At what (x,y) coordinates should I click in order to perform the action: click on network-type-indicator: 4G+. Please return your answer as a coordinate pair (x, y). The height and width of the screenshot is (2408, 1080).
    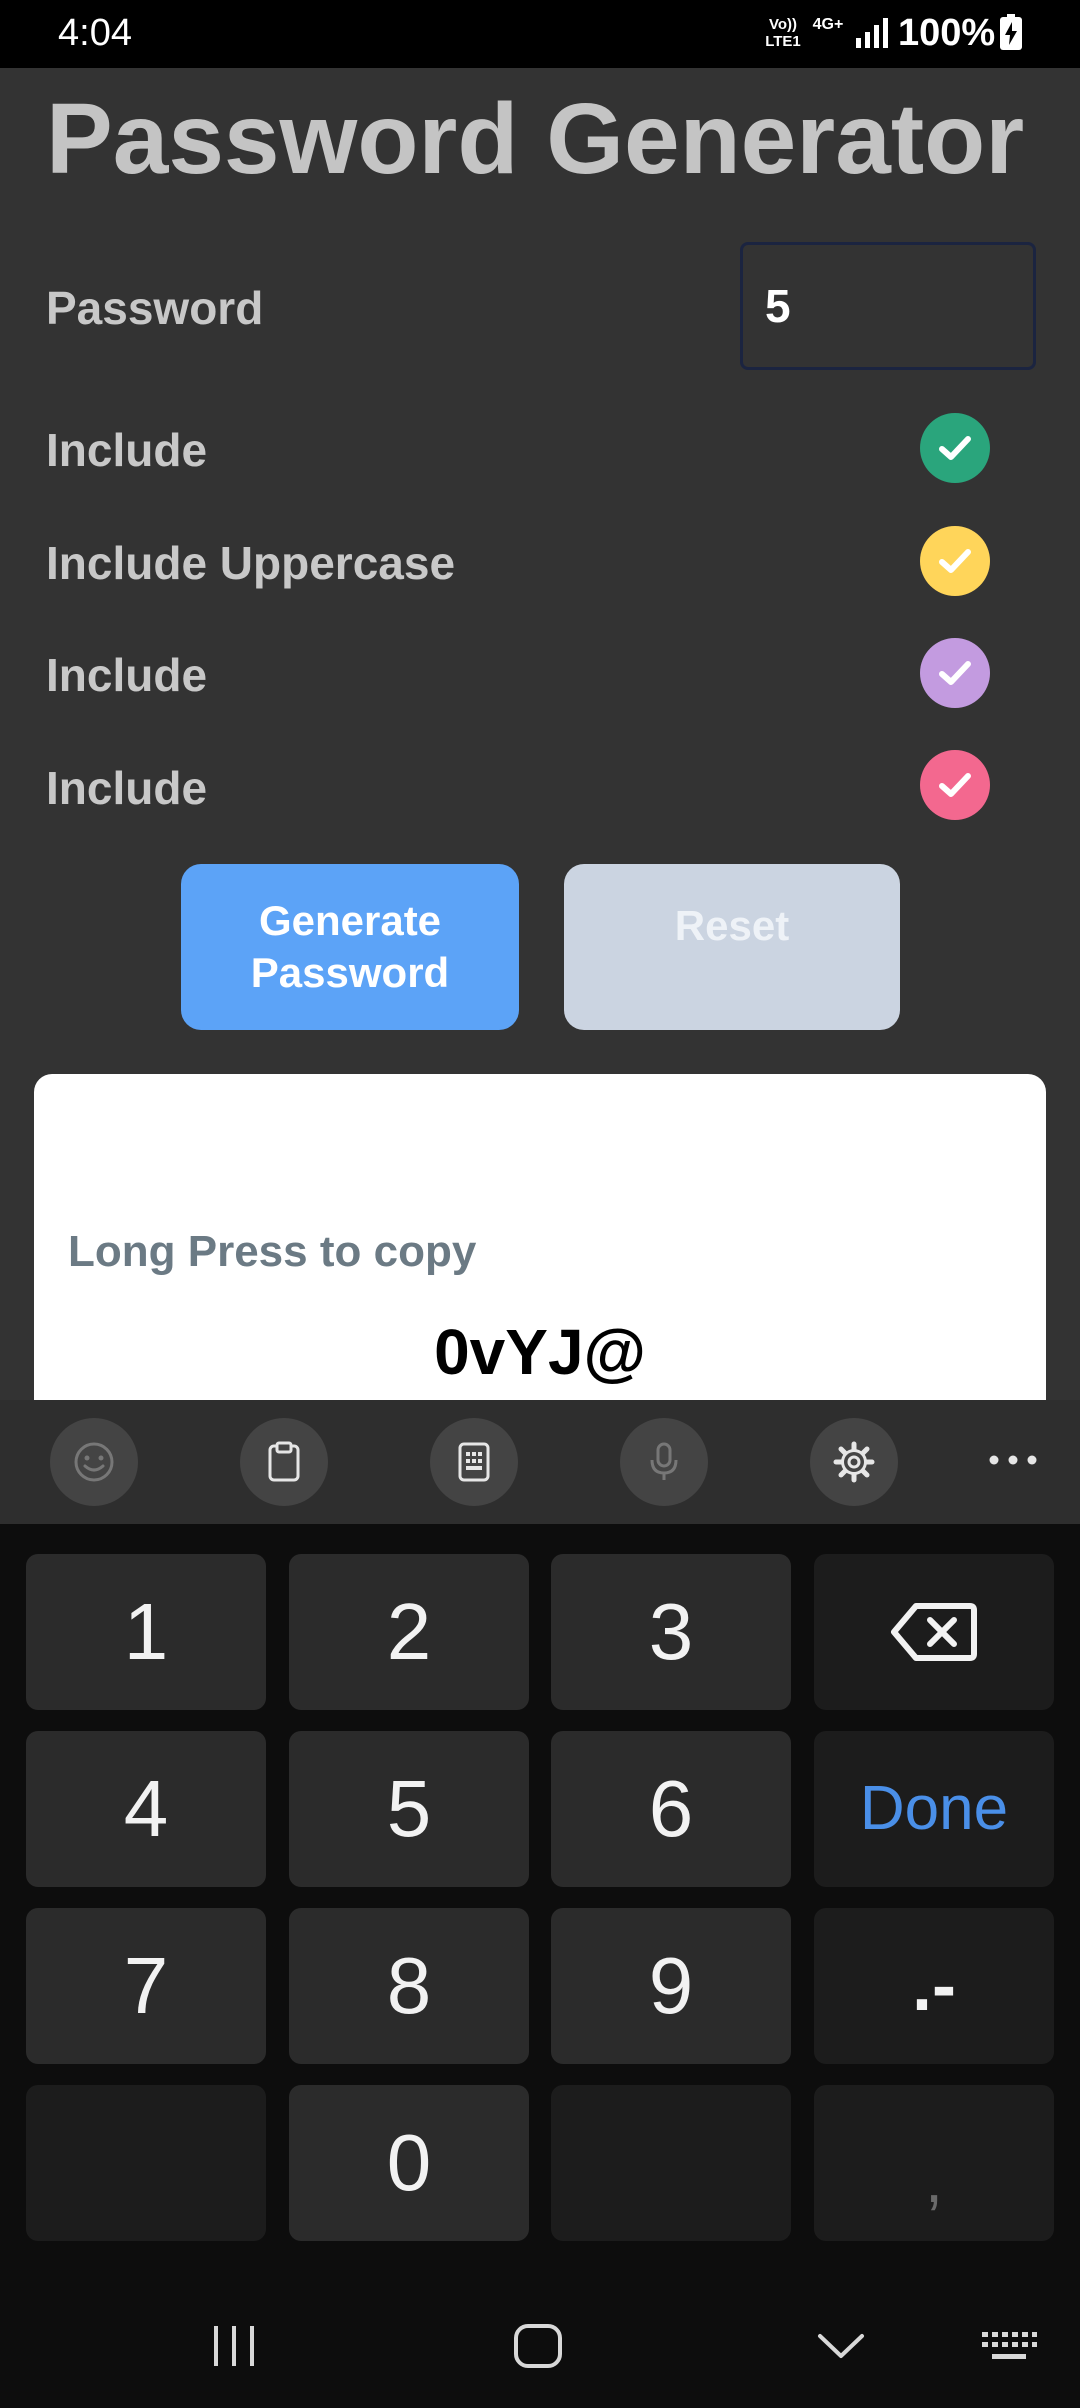
    Looking at the image, I should click on (828, 24).